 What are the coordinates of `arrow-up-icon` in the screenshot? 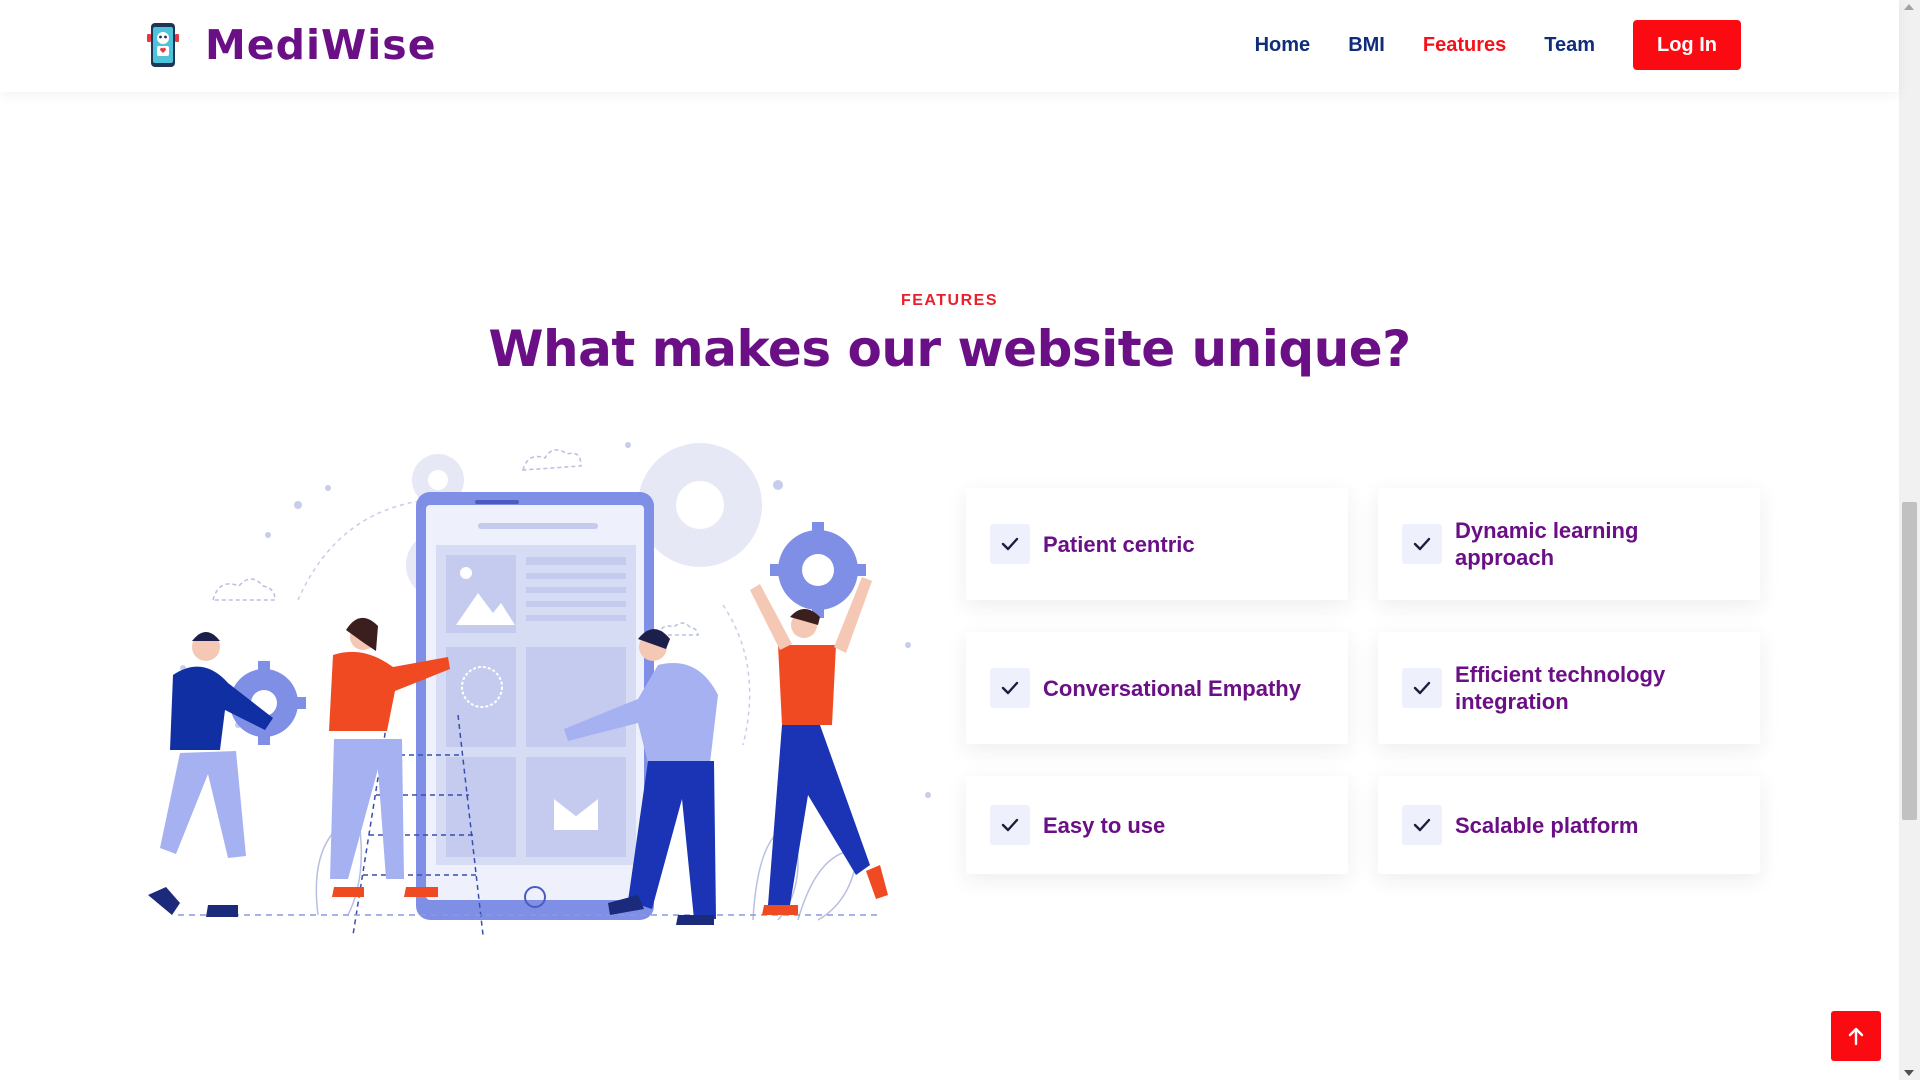 It's located at (1856, 1036).